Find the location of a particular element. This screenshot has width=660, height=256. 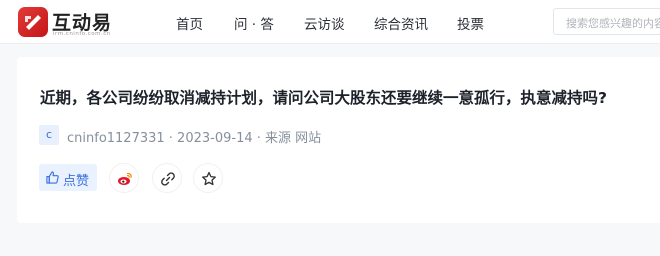

like-button: 点赞 is located at coordinates (68, 177).